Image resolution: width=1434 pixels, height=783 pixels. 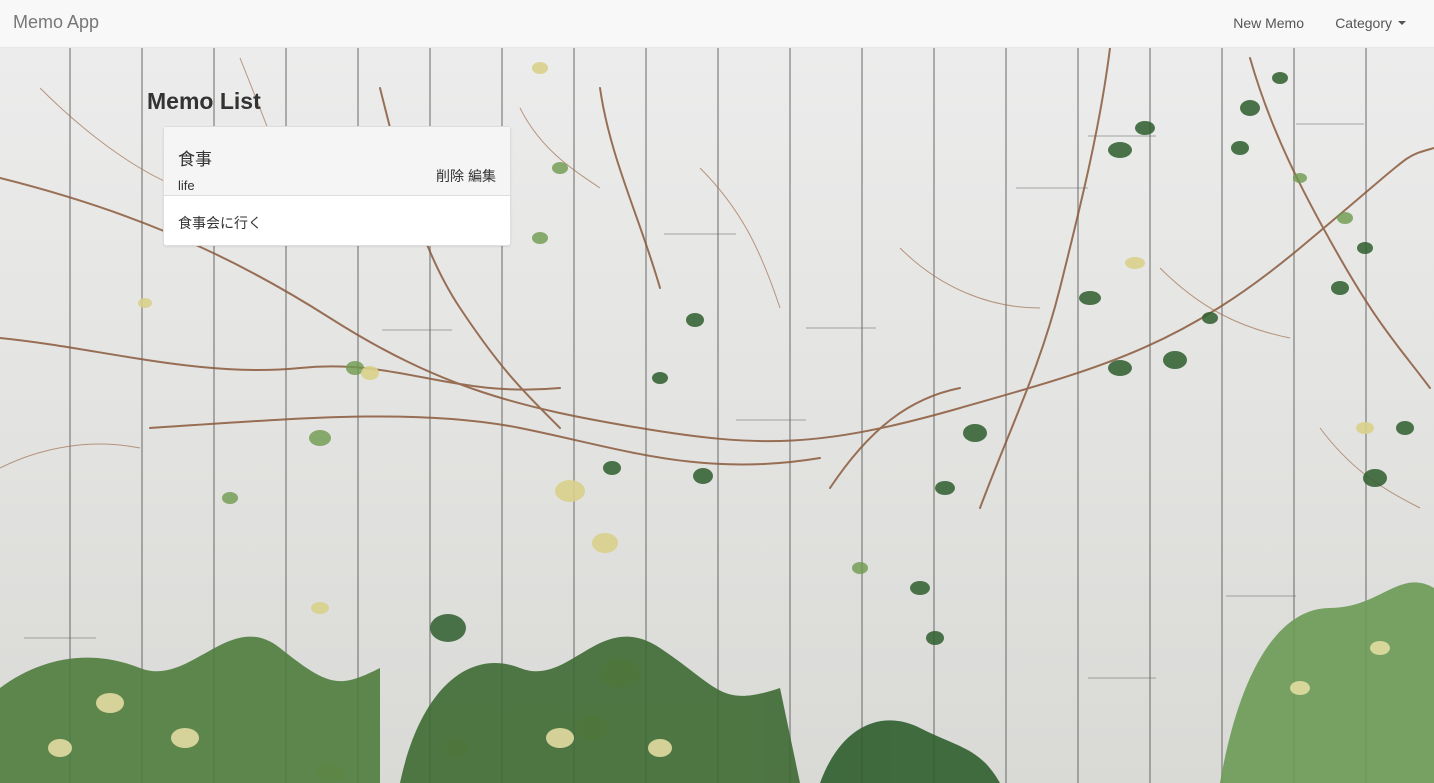 I want to click on delete-memo-link: 削除, so click(x=450, y=176).